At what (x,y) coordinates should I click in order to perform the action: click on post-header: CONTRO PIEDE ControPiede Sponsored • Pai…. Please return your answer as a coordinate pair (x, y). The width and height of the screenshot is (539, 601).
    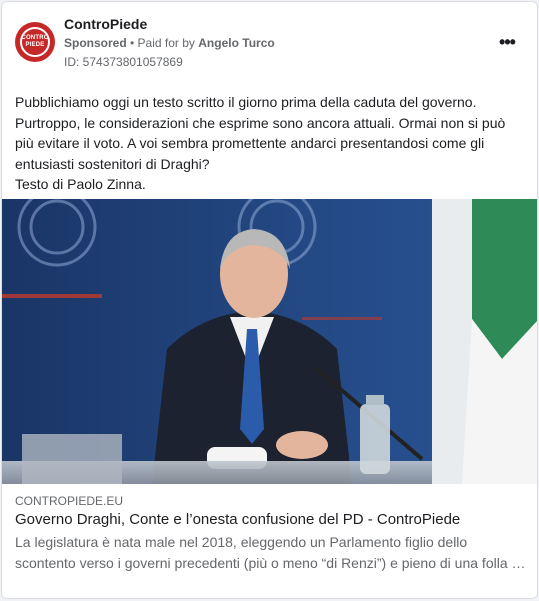
    Looking at the image, I should click on (269, 42).